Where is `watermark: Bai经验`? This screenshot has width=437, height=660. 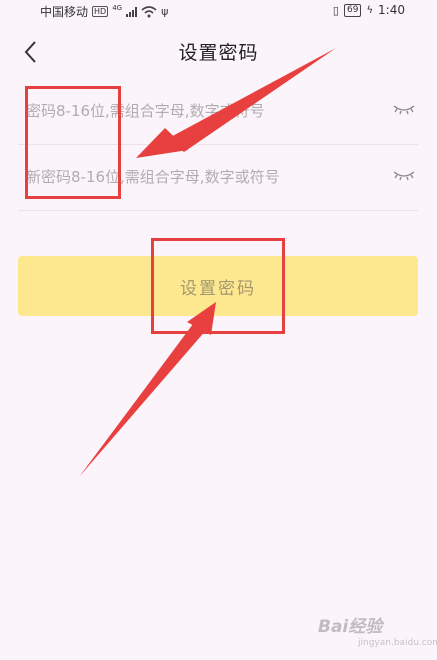 watermark: Bai经验 is located at coordinates (350, 627).